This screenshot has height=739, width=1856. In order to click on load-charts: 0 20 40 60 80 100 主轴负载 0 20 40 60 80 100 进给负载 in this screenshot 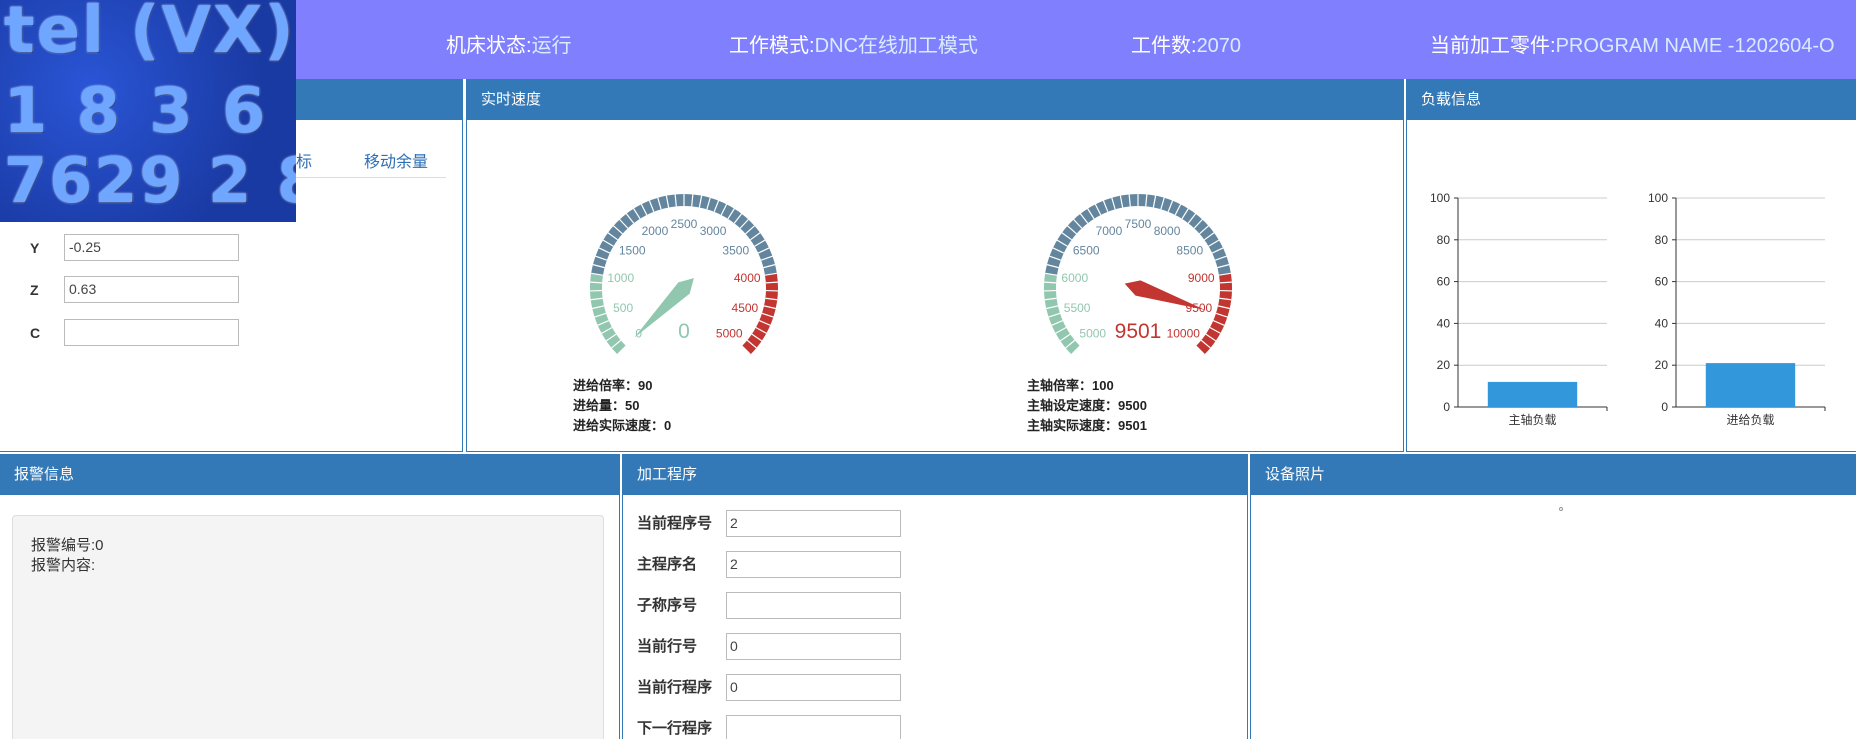, I will do `click(1628, 309)`.